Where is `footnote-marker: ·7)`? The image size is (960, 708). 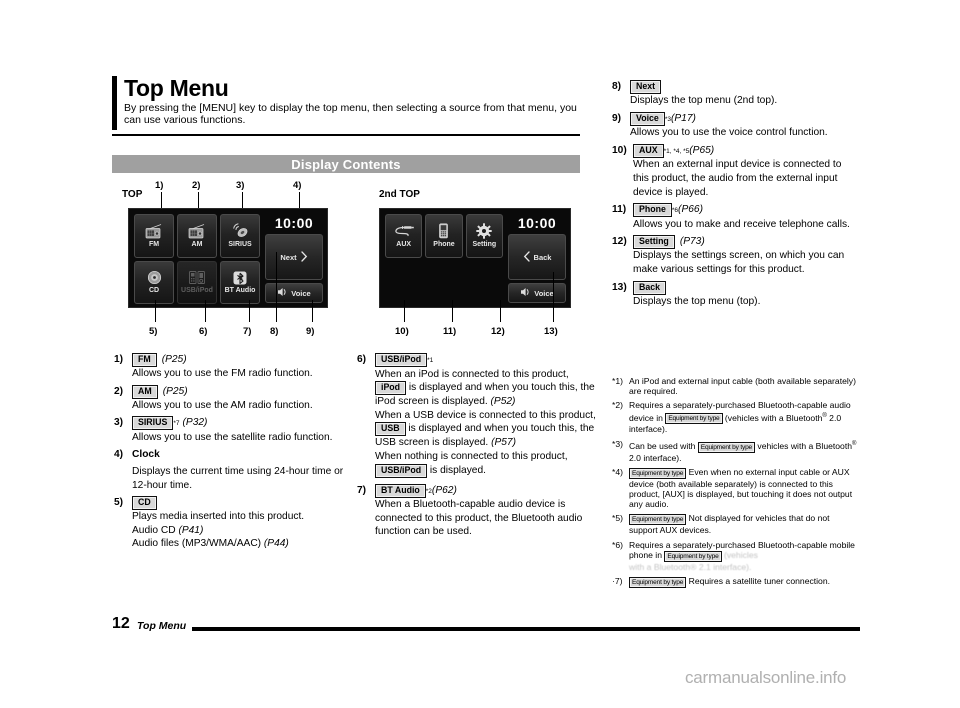
footnote-marker: ·7) is located at coordinates (617, 580).